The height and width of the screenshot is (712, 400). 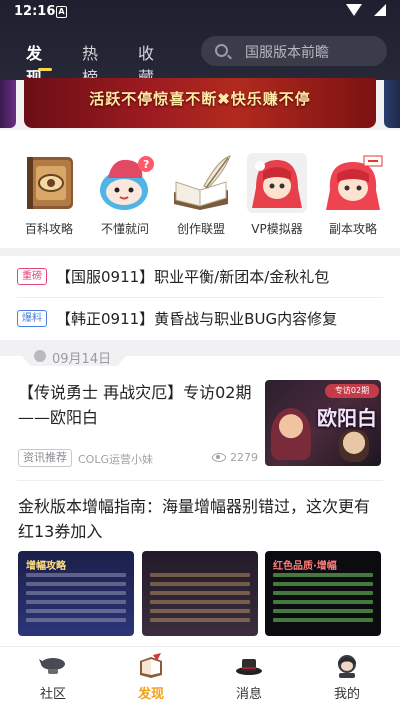 I want to click on dungeon-guide-character-icon, so click(x=353, y=183).